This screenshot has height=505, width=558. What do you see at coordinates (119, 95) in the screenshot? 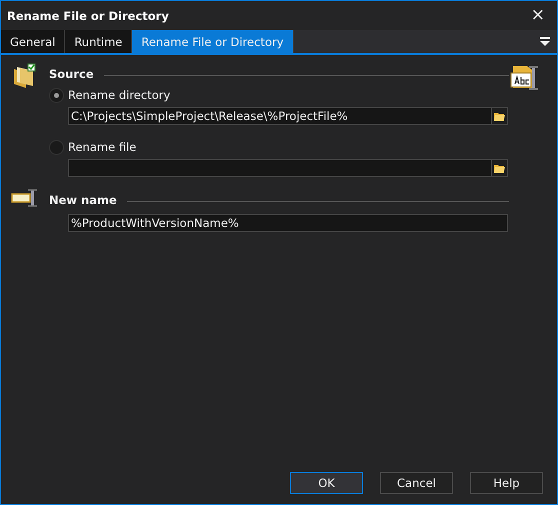
I see `radio-label: Rename directory` at bounding box center [119, 95].